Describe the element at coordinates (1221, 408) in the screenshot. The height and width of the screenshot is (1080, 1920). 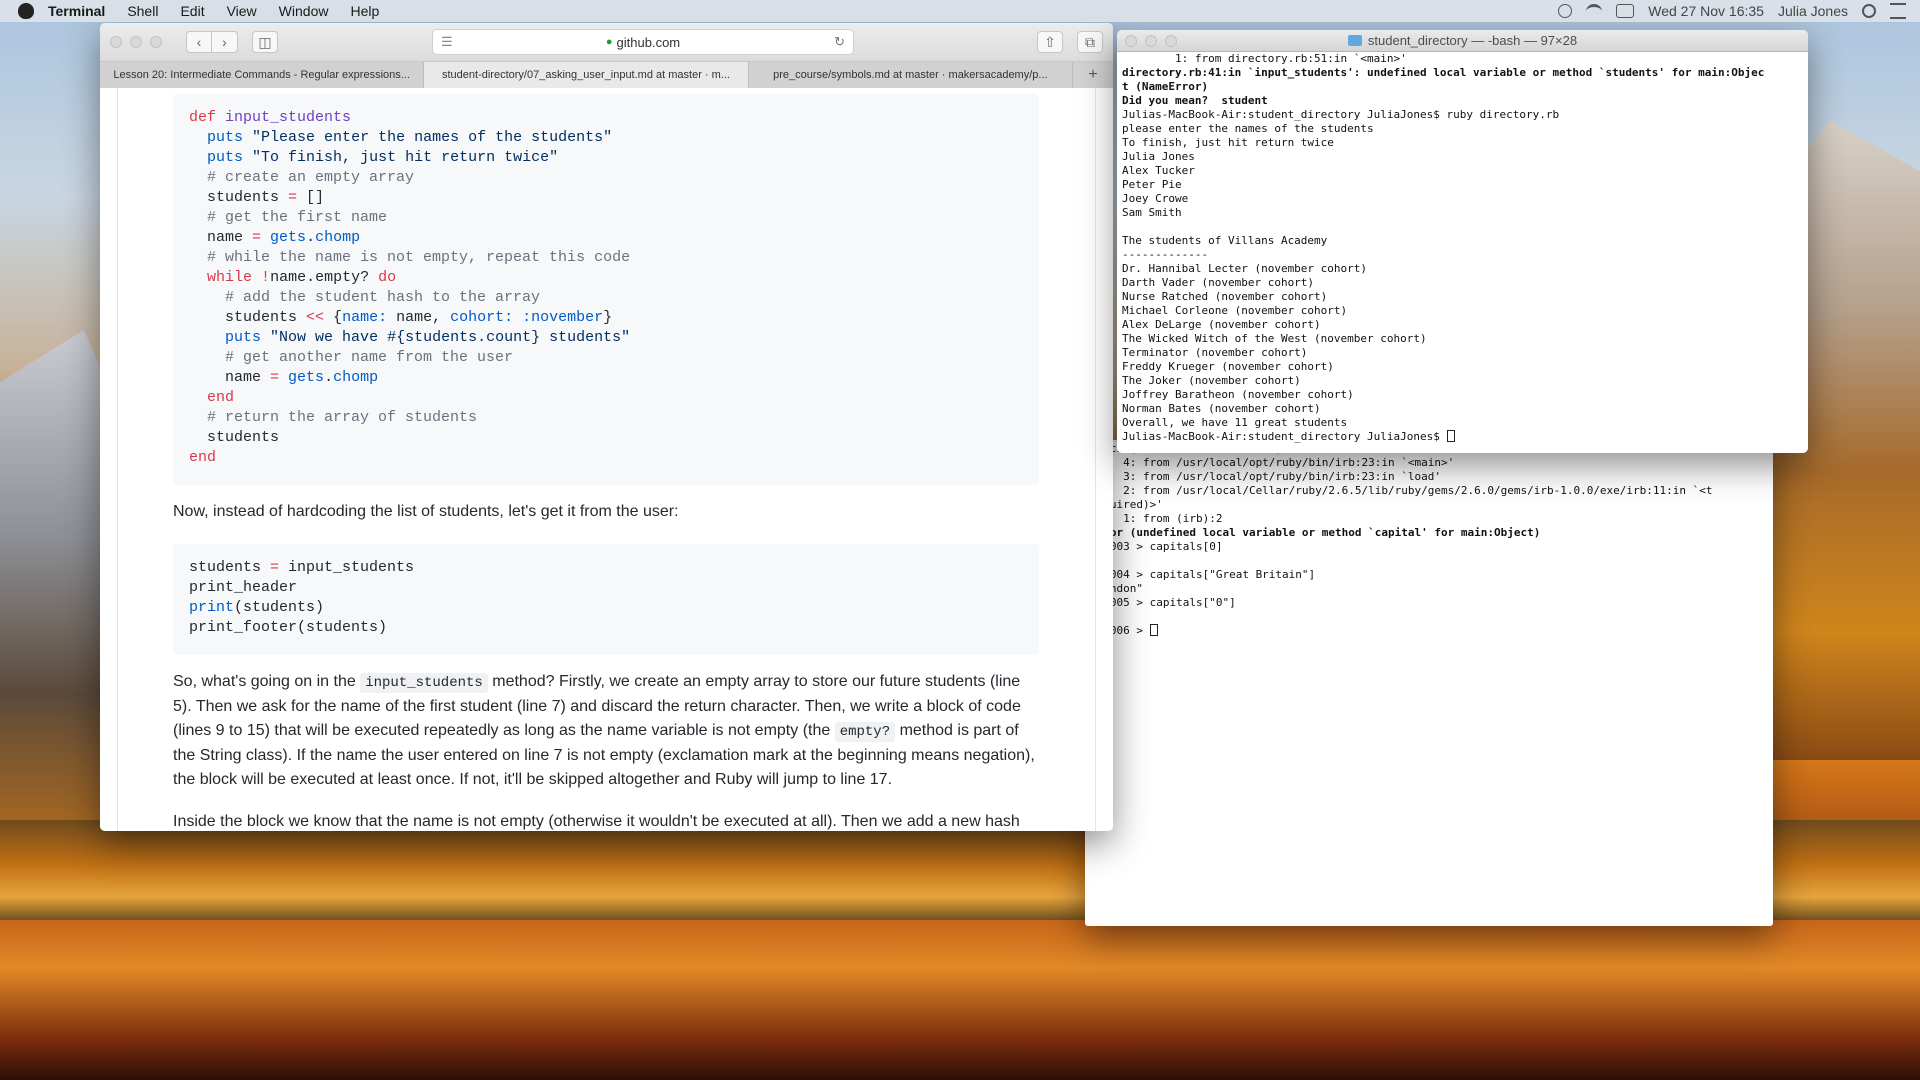
I see `terminal-line: Norman Bates (november cohort)` at that location.